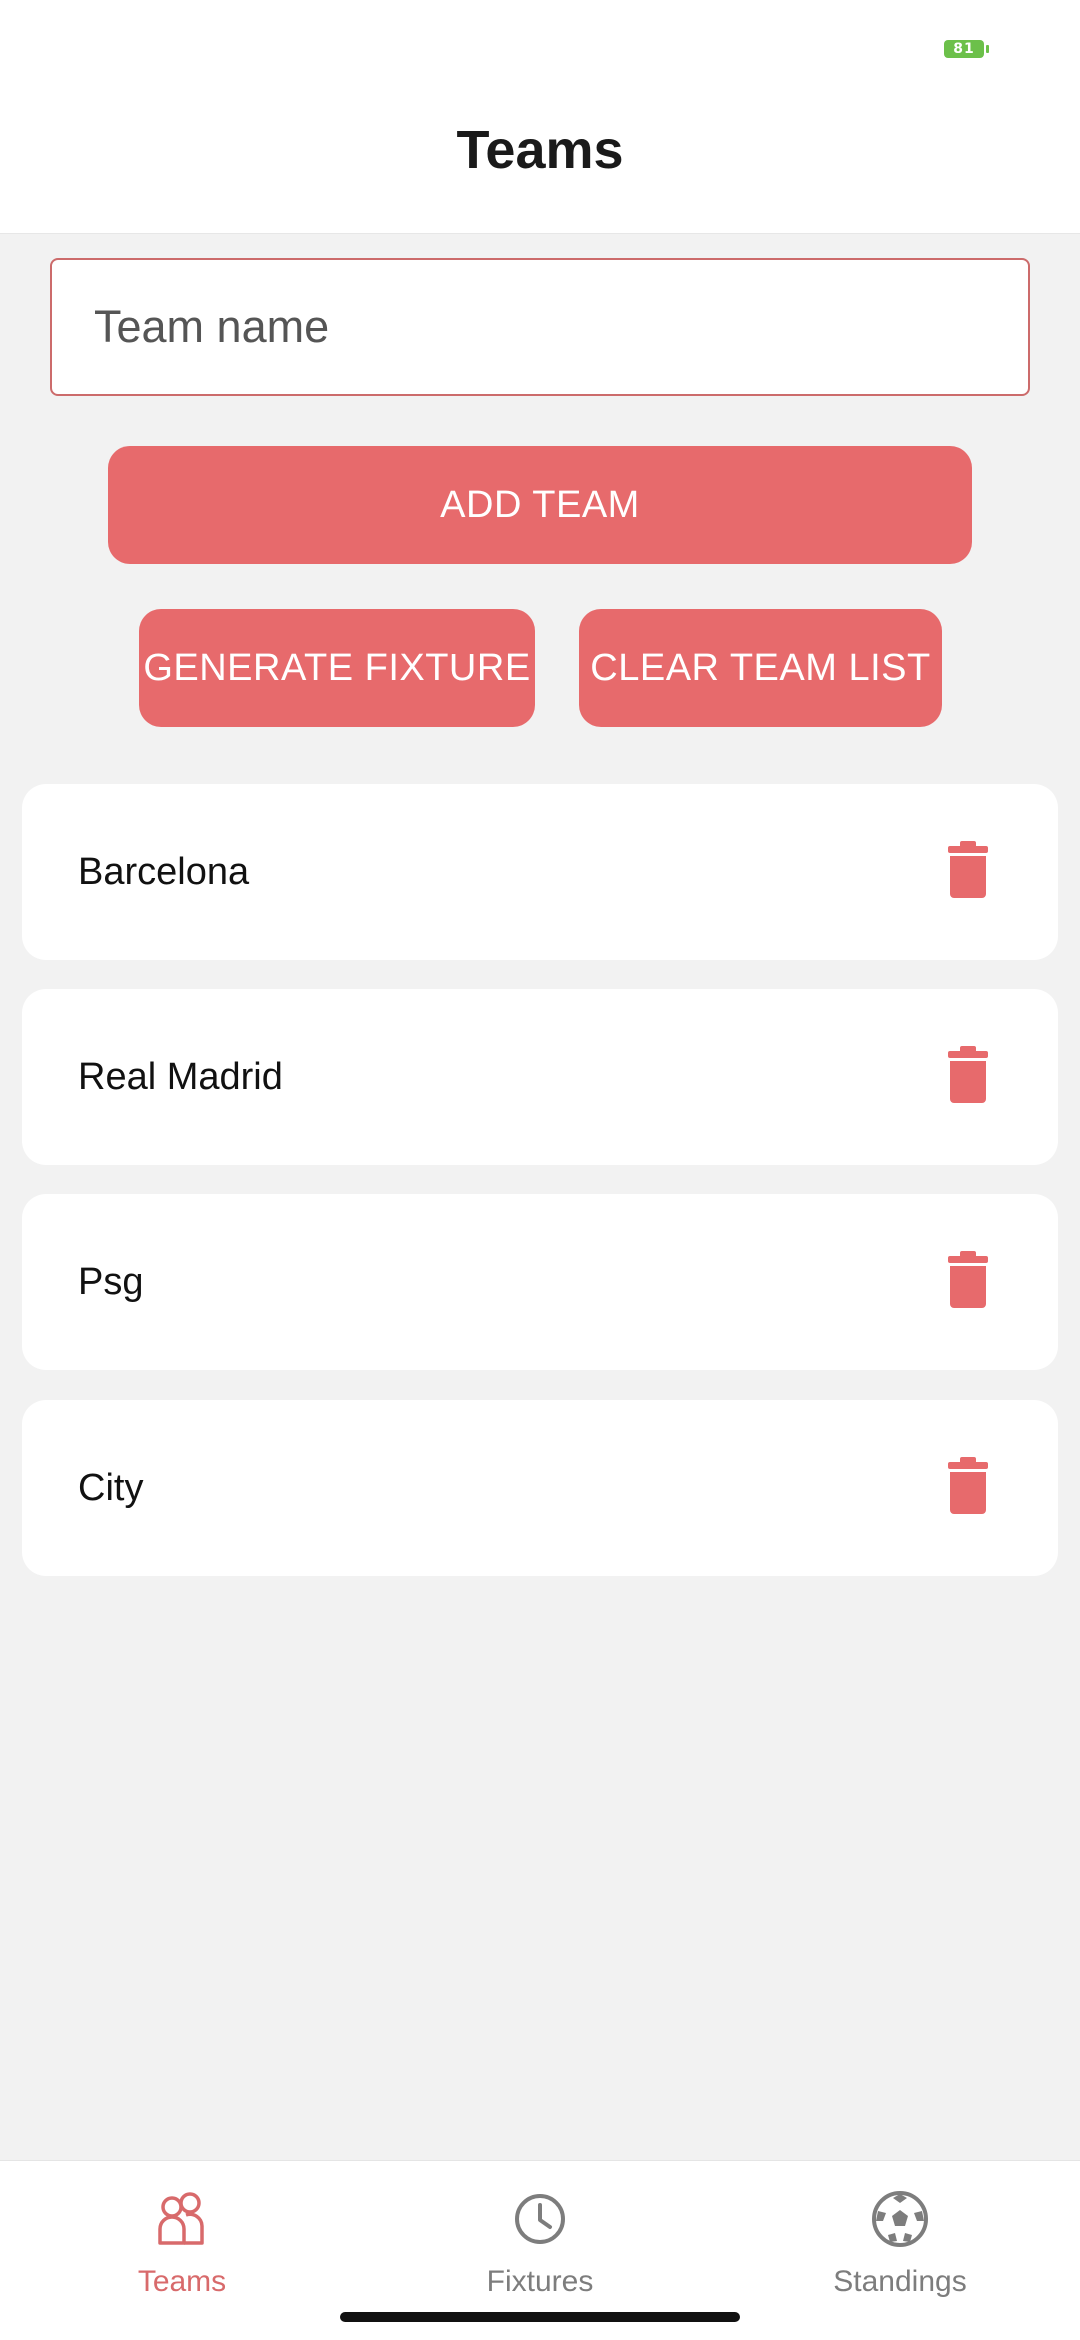 The width and height of the screenshot is (1080, 2340). What do you see at coordinates (111, 1487) in the screenshot?
I see `team-name: City` at bounding box center [111, 1487].